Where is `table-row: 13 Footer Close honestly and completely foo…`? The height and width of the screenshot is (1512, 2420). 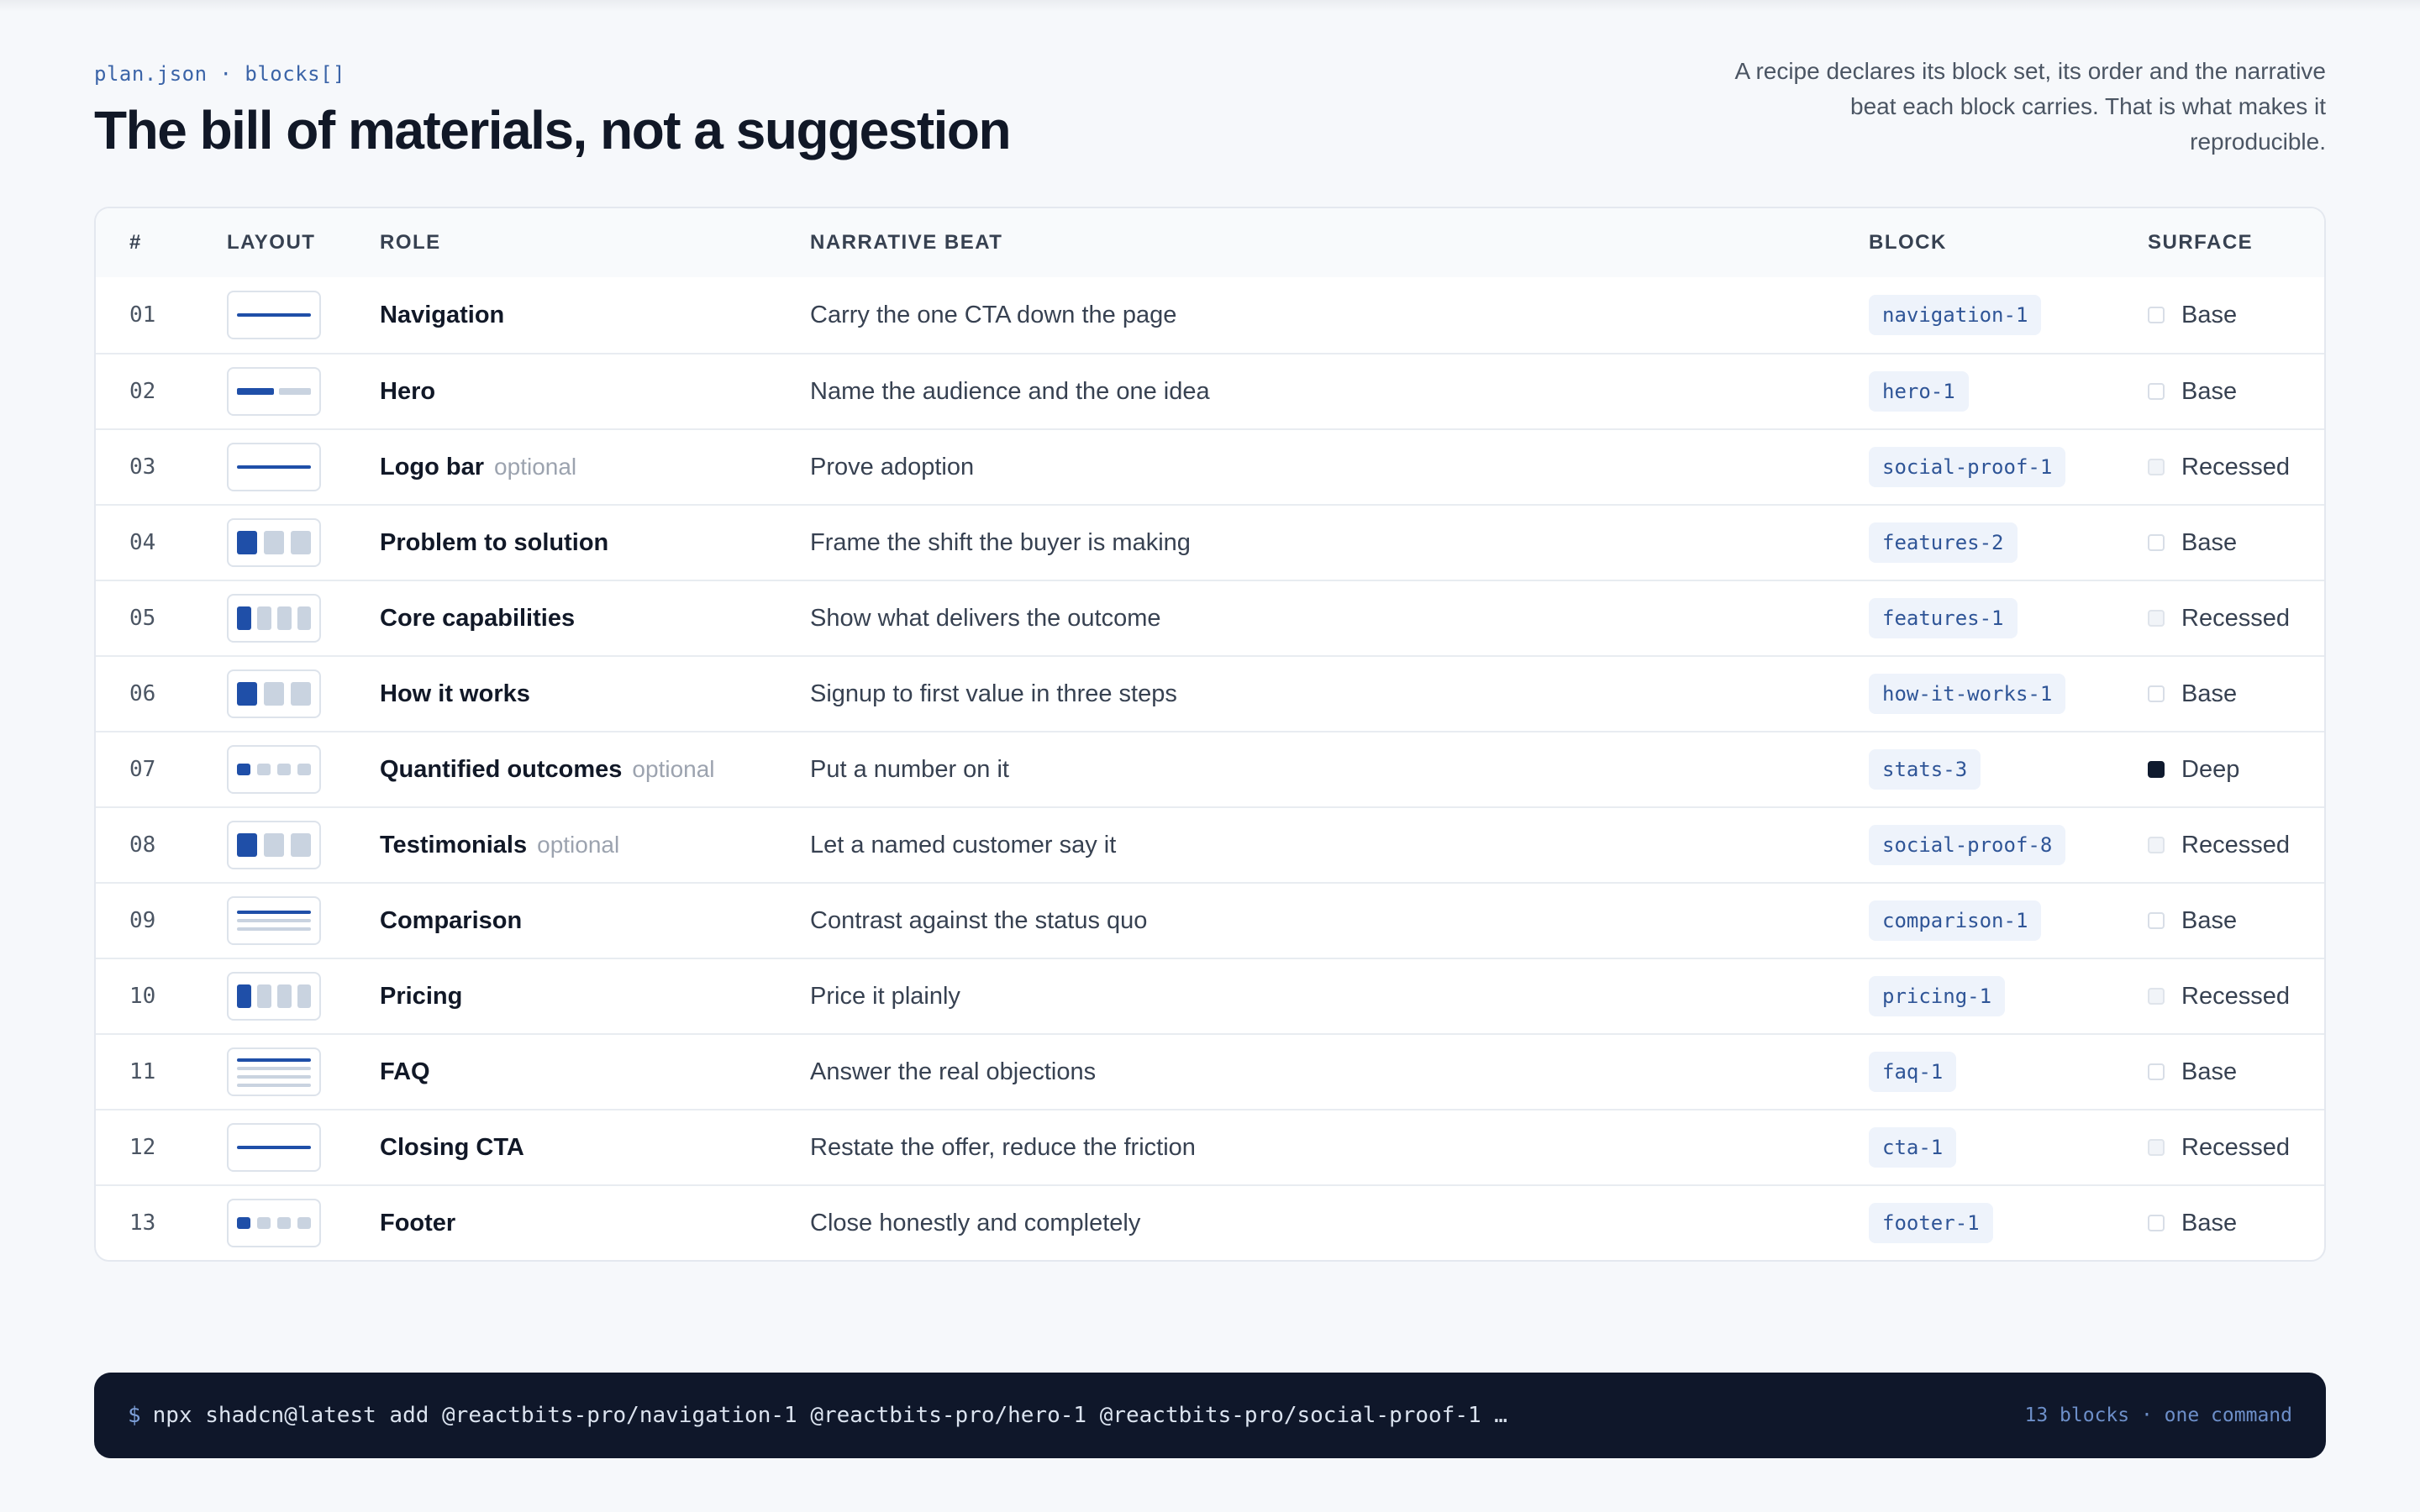 table-row: 13 Footer Close honestly and completely foo… is located at coordinates (1210, 1222).